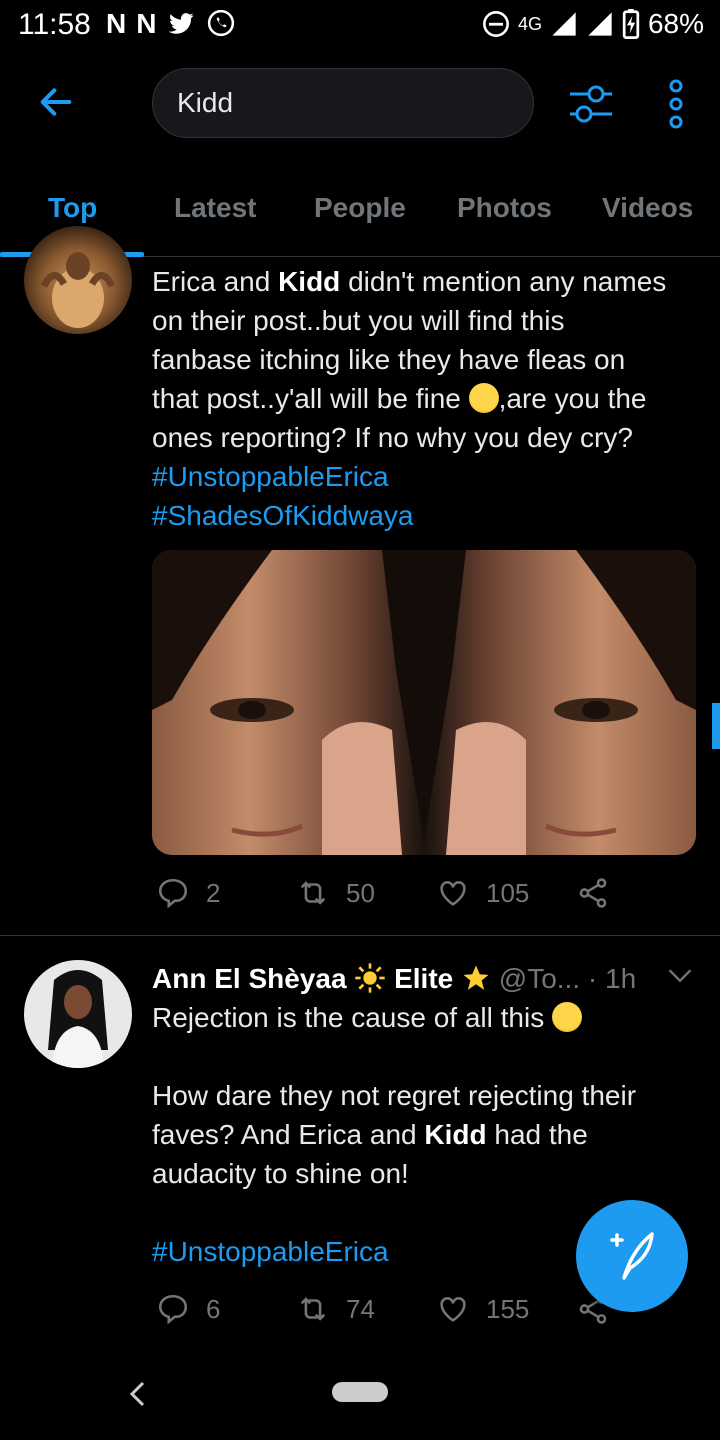  Describe the element at coordinates (508, 892) in the screenshot. I see `like-count: 105` at that location.